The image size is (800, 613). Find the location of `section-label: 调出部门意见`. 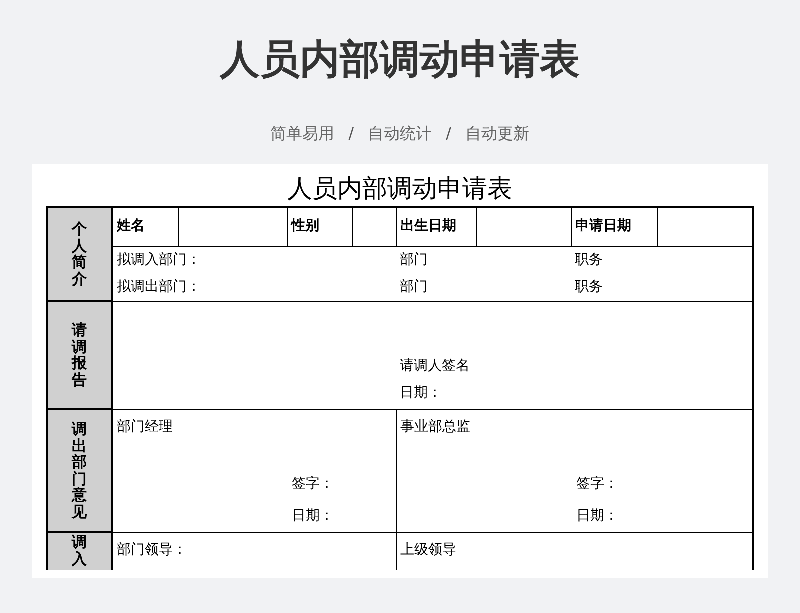

section-label: 调出部门意见 is located at coordinates (79, 470).